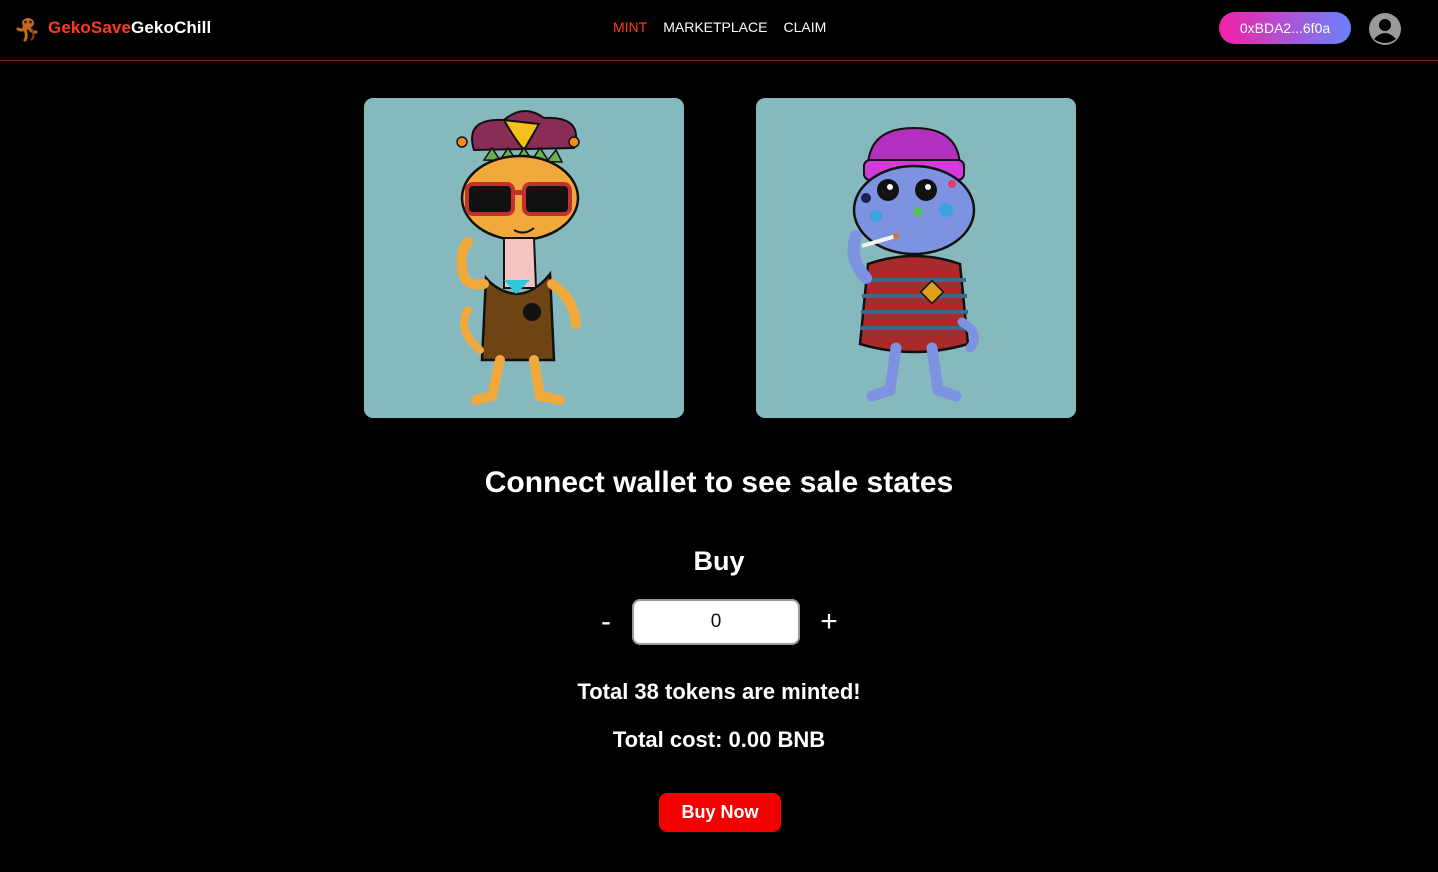  I want to click on beanie-gecko-nft-icon, so click(913, 264).